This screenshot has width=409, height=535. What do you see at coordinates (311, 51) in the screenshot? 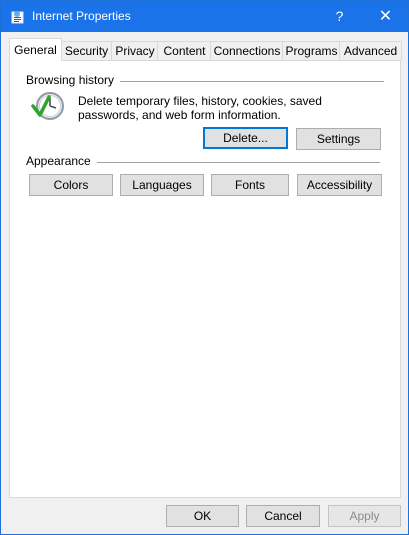
I see `tab-programs: Programs` at bounding box center [311, 51].